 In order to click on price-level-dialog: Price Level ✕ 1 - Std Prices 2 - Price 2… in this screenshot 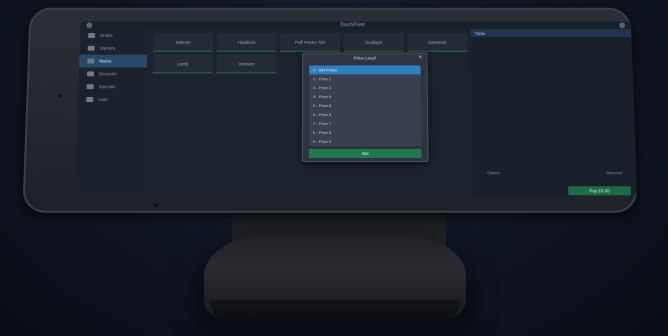, I will do `click(365, 107)`.